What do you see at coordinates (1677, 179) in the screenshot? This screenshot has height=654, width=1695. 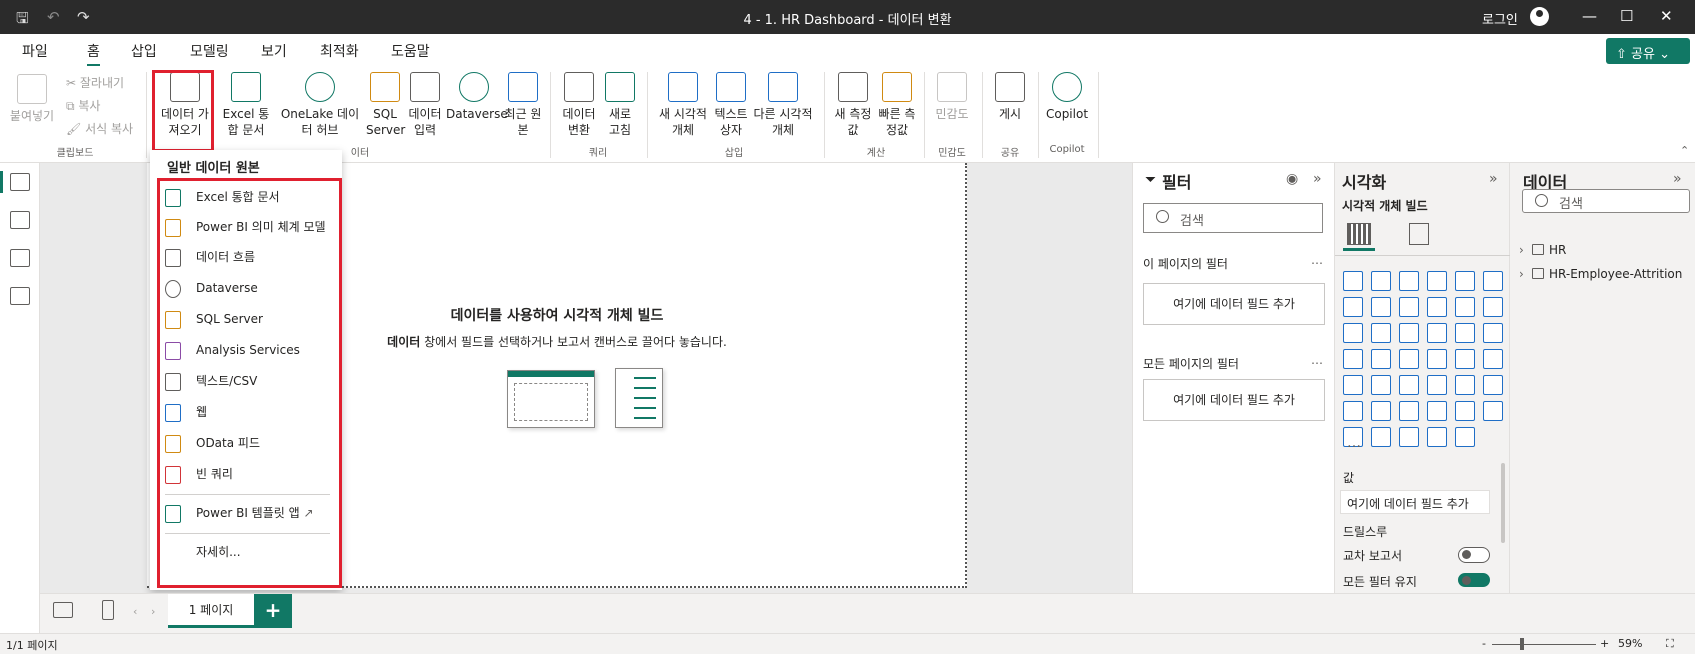 I see `collapse-data-icon: »` at bounding box center [1677, 179].